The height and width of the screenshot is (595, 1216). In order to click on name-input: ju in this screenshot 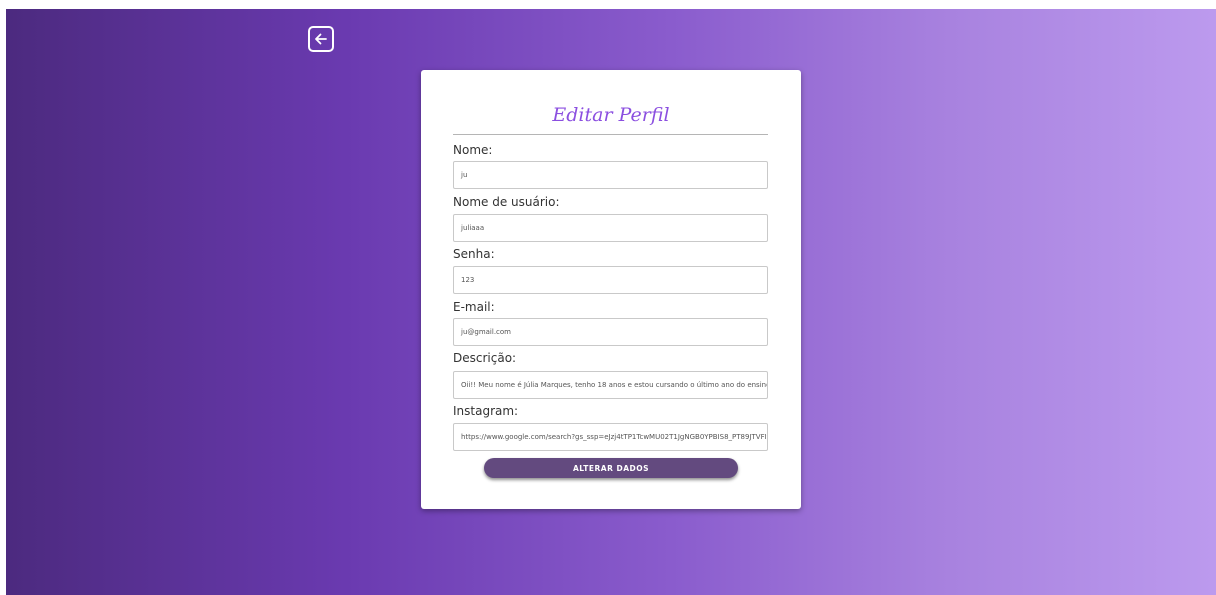, I will do `click(610, 175)`.